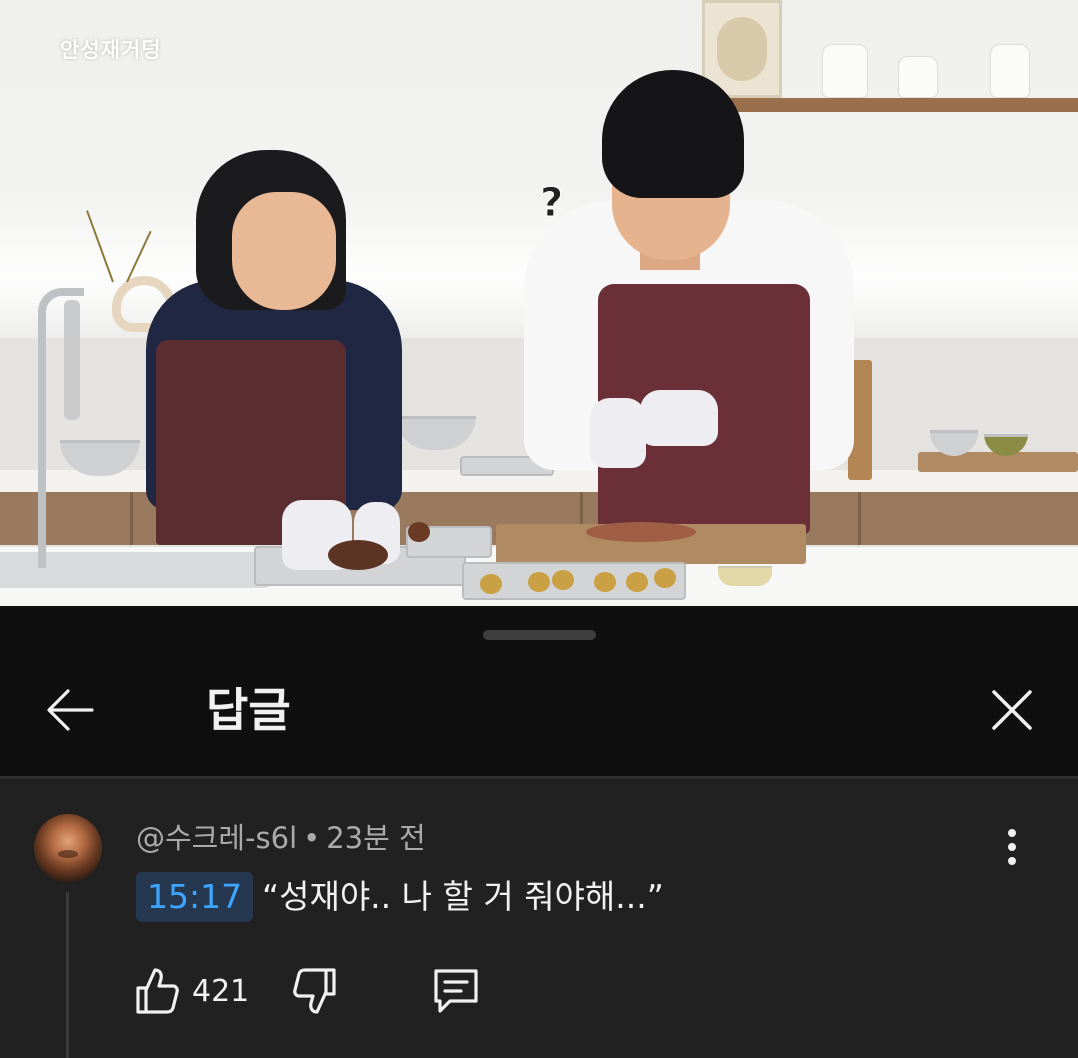 This screenshot has width=1078, height=1058. What do you see at coordinates (358, 555) in the screenshot?
I see `chocolate-dough` at bounding box center [358, 555].